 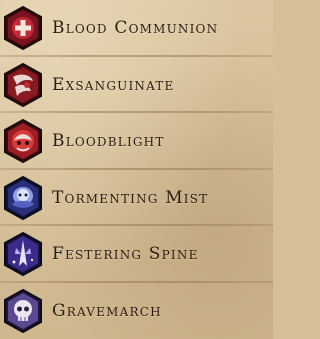 I want to click on tormenting-mist-icon, so click(x=23, y=197).